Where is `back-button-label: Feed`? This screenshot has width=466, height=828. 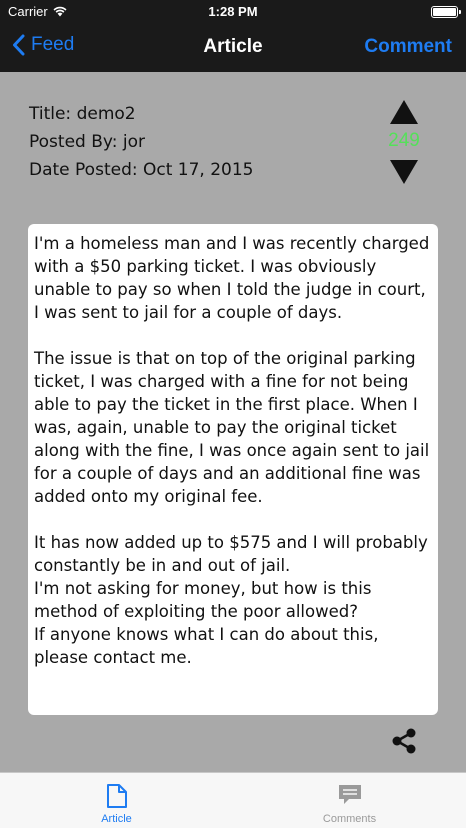
back-button-label: Feed is located at coordinates (53, 44).